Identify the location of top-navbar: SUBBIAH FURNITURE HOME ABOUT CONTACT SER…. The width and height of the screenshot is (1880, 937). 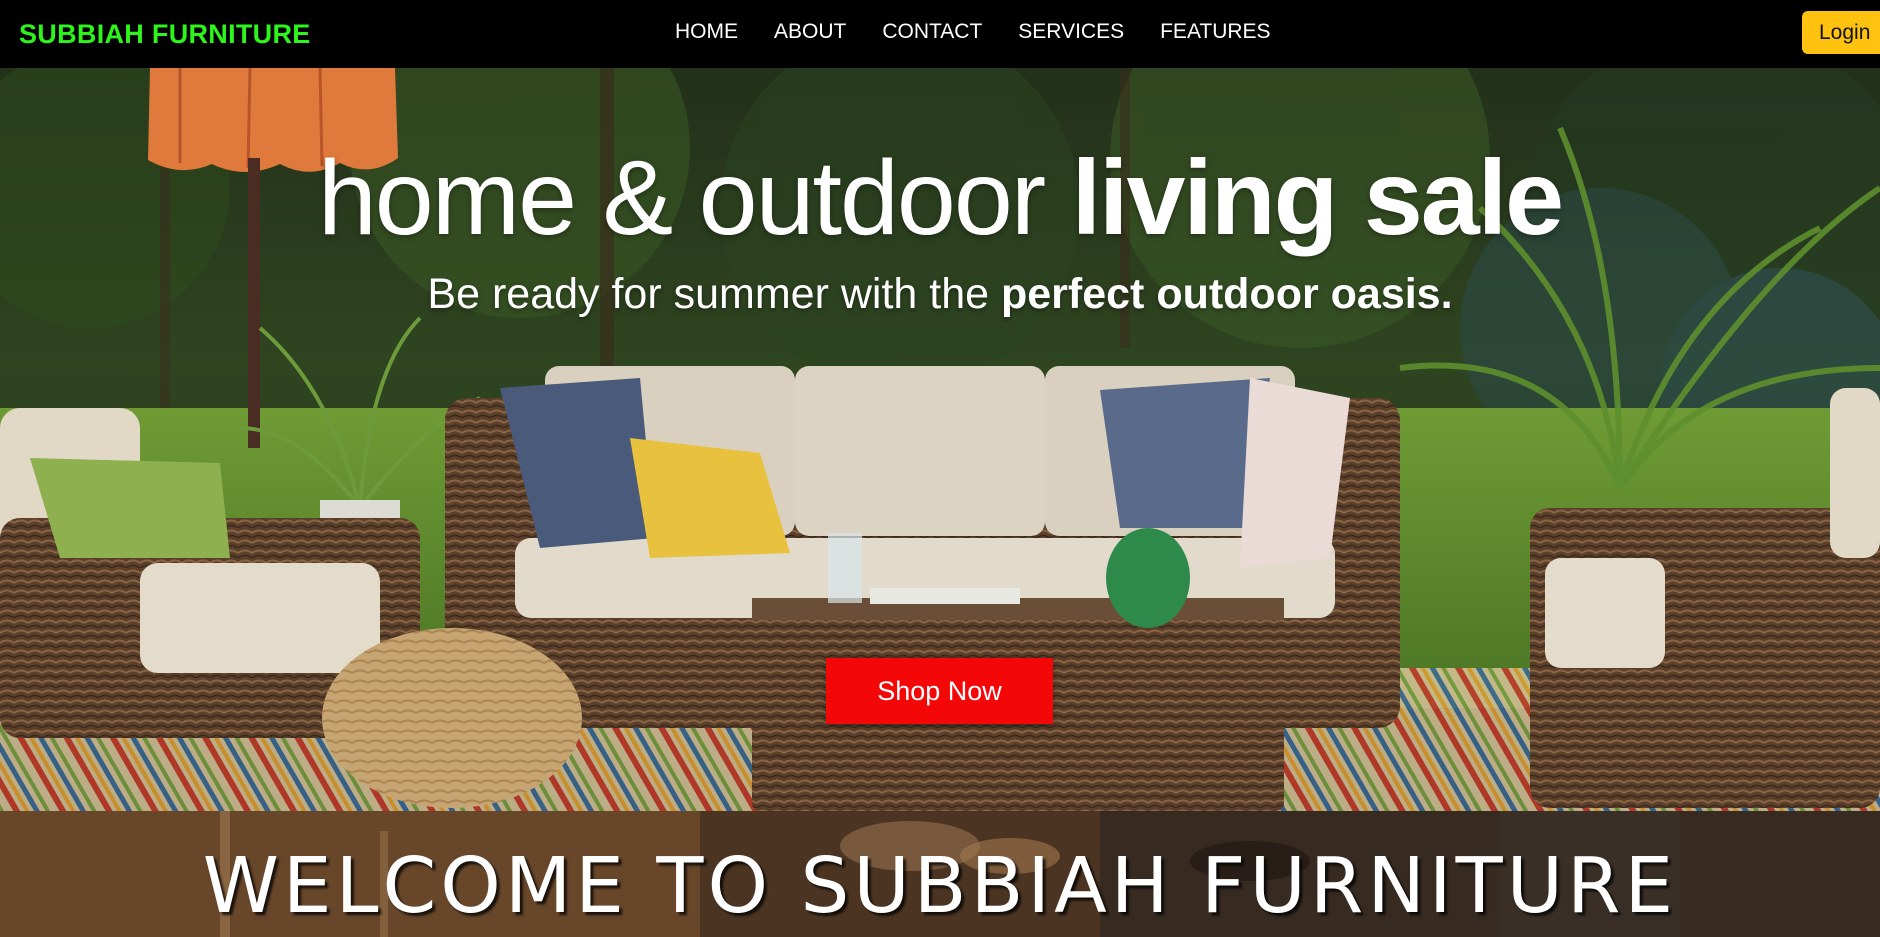
(940, 34).